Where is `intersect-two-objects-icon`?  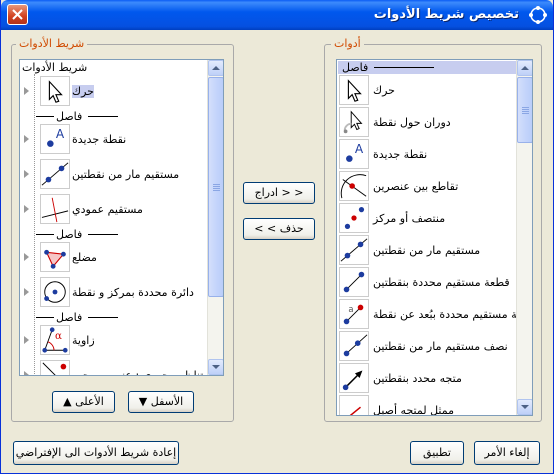
intersect-two-objects-icon is located at coordinates (353, 186).